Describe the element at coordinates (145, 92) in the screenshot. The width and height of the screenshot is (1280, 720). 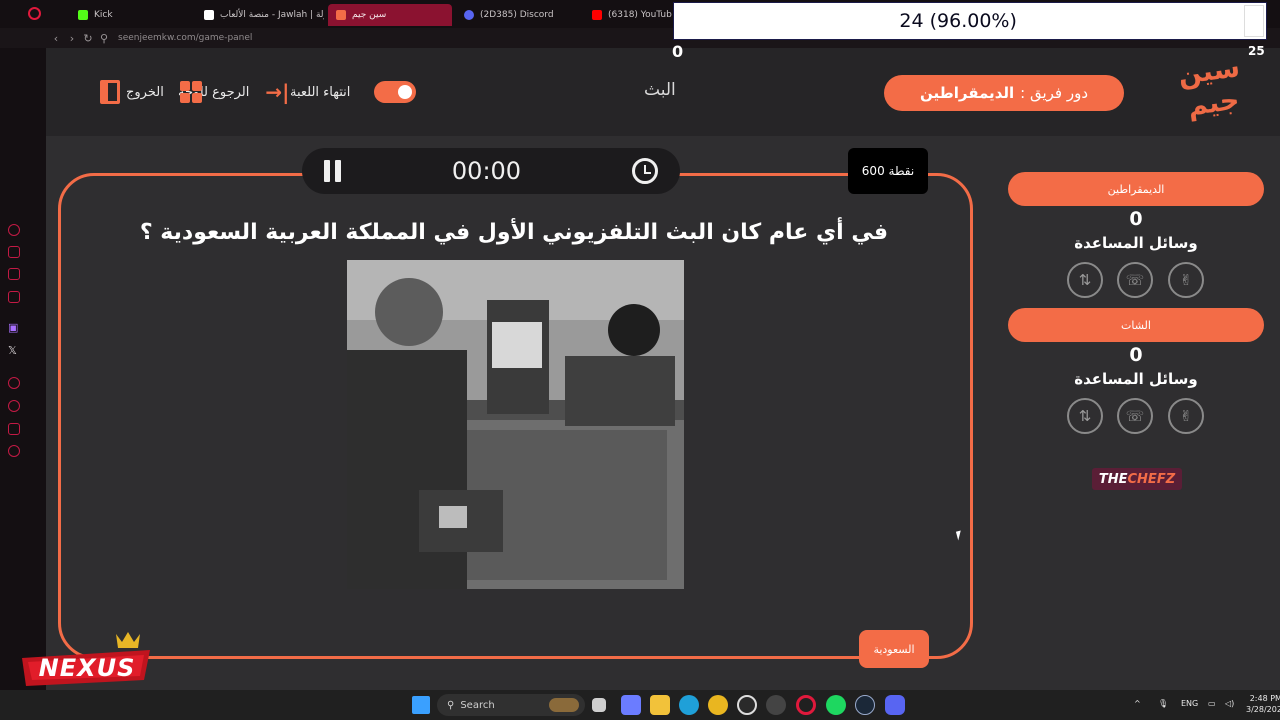
I see `exit-label: الخروج` at that location.